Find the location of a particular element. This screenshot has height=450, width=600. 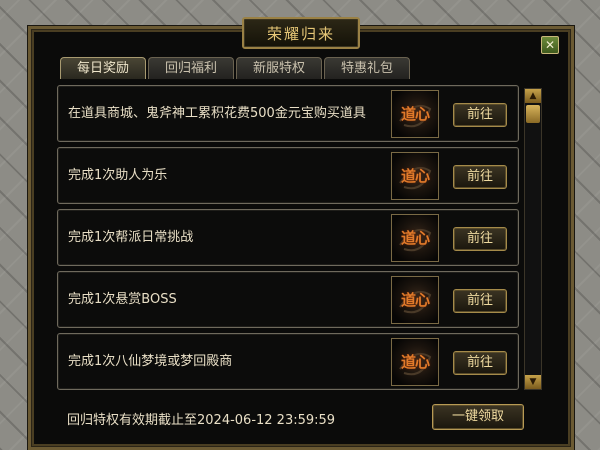

tab-daily-rewards: 每日奖励 is located at coordinates (103, 68).